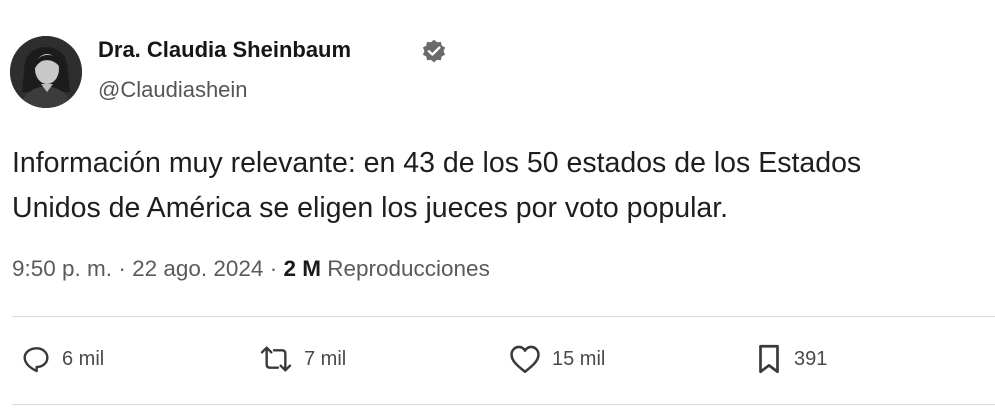 The height and width of the screenshot is (413, 995). What do you see at coordinates (325, 358) in the screenshot?
I see `repost-count: 7 mil` at bounding box center [325, 358].